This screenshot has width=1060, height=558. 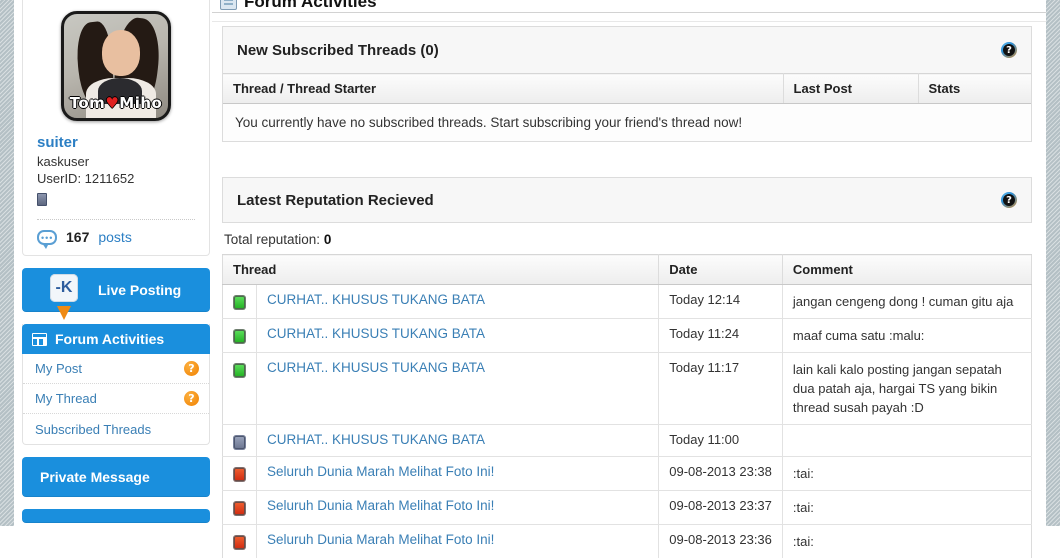 I want to click on comment-bubble-icon: •••, so click(x=47, y=237).